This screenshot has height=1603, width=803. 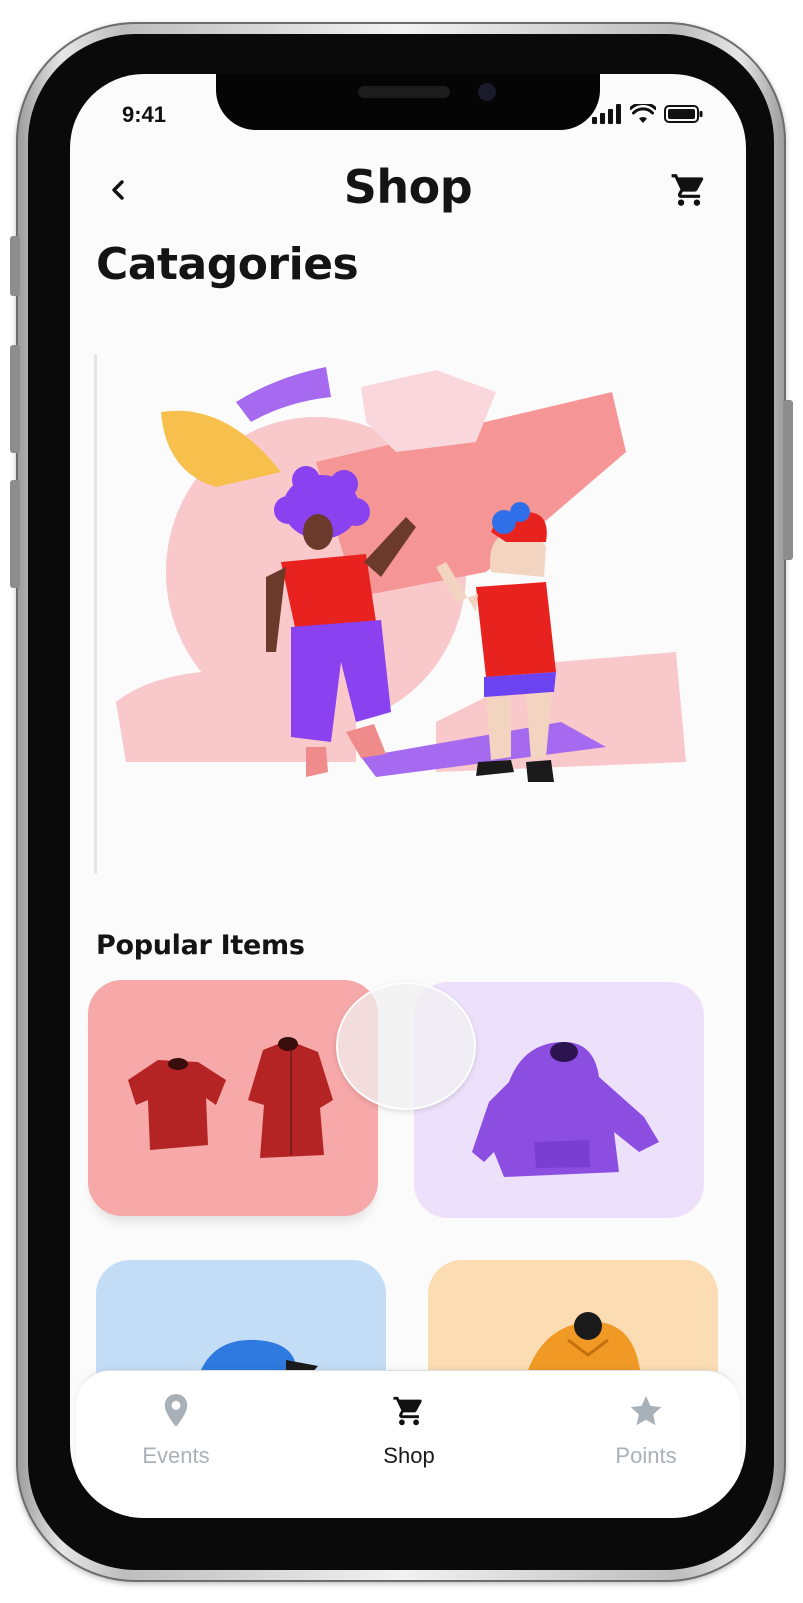 I want to click on status-icons, so click(x=648, y=114).